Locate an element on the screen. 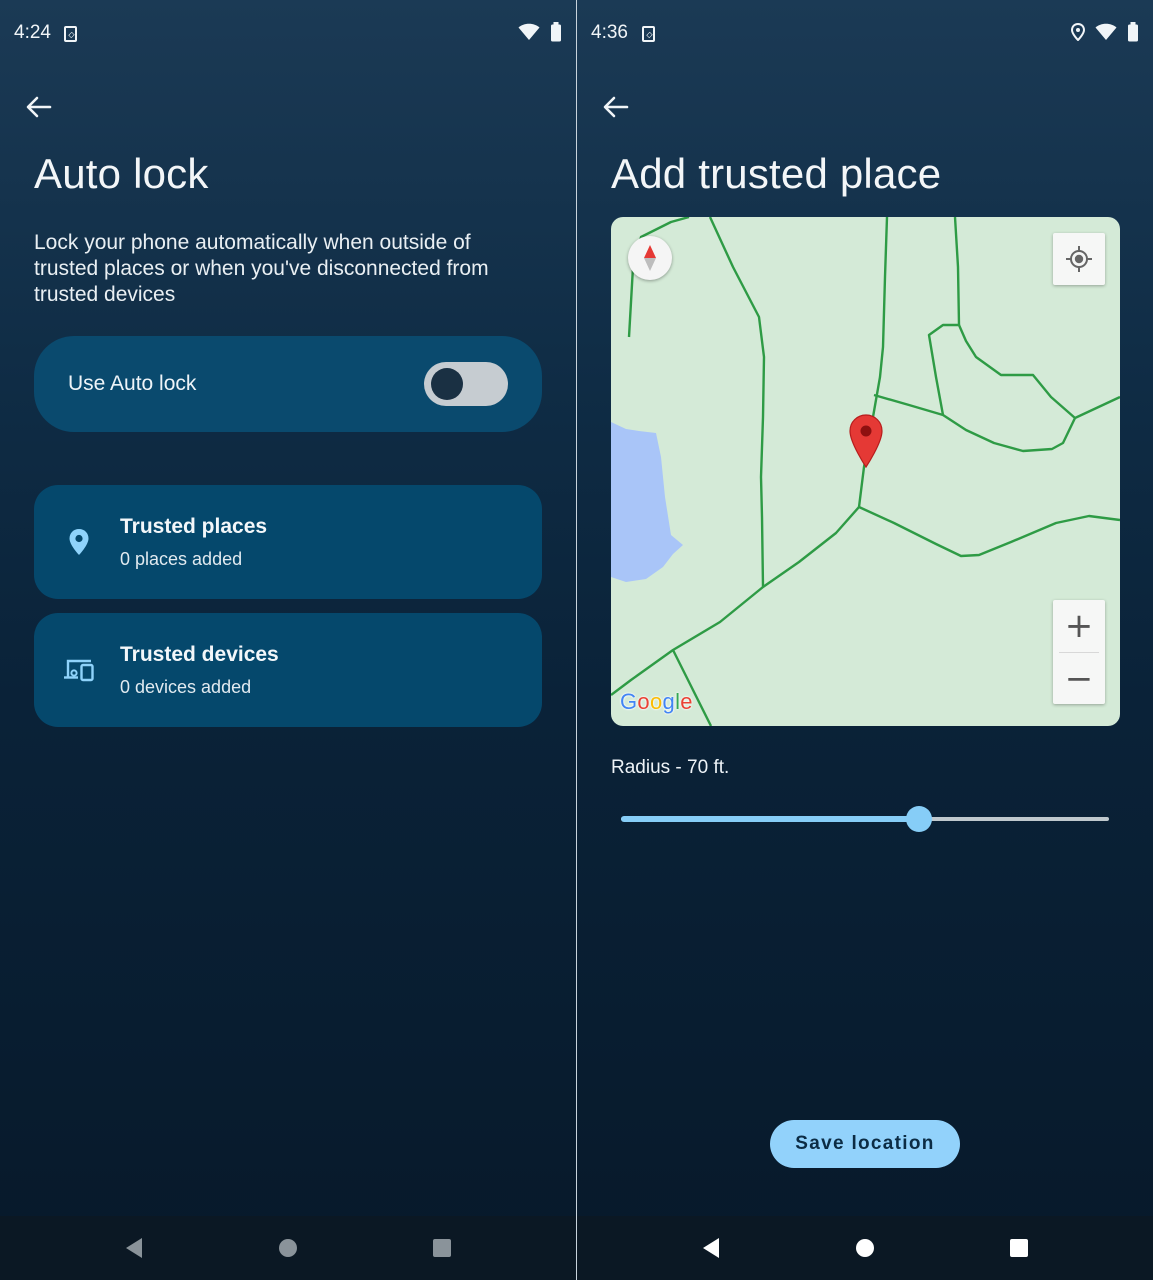 This screenshot has height=1280, width=1153. location-status-icon is located at coordinates (1078, 32).